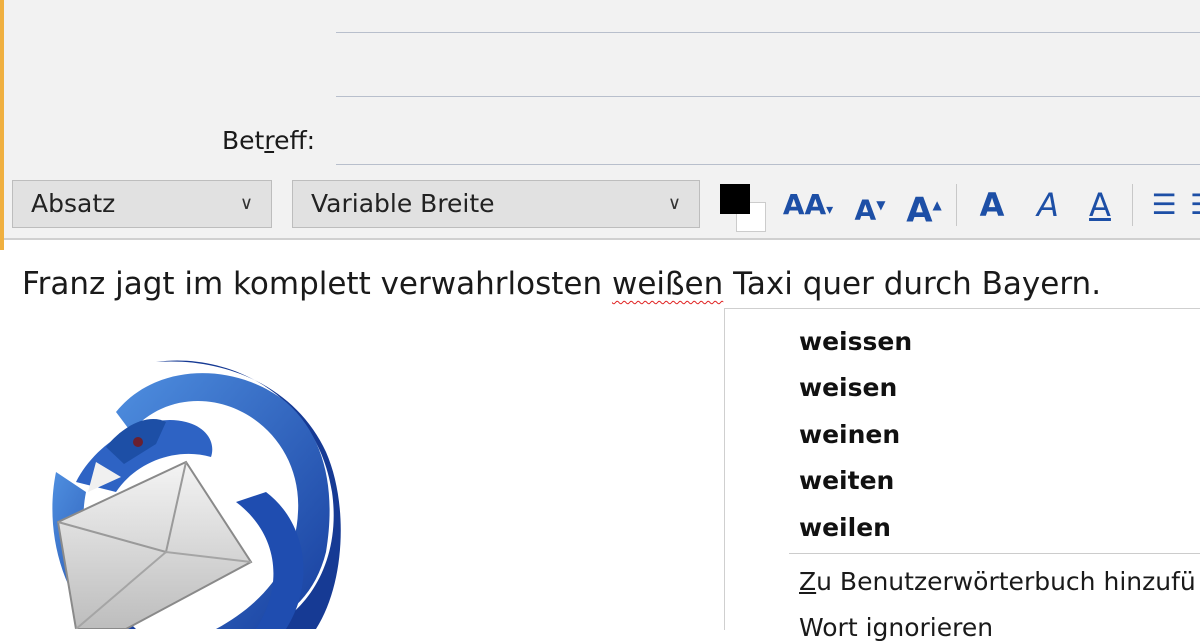  Describe the element at coordinates (924, 206) in the screenshot. I see `increase-font-size-icon: A▲` at that location.